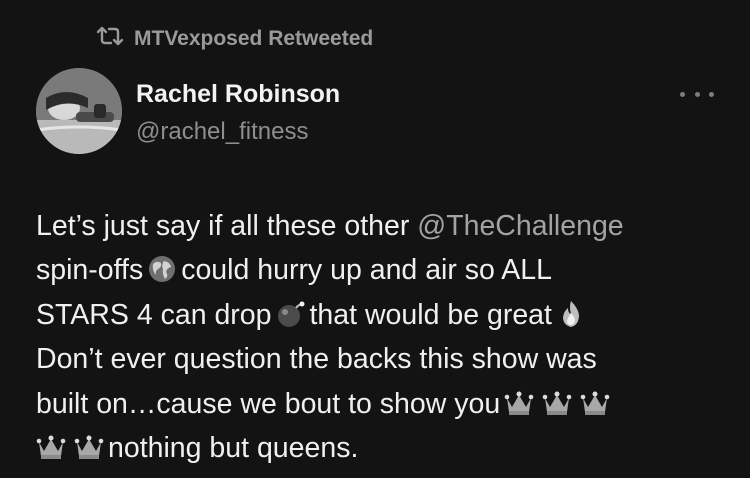 The width and height of the screenshot is (750, 478). I want to click on retweet-indicator: MTVexposed Retweeted, so click(234, 39).